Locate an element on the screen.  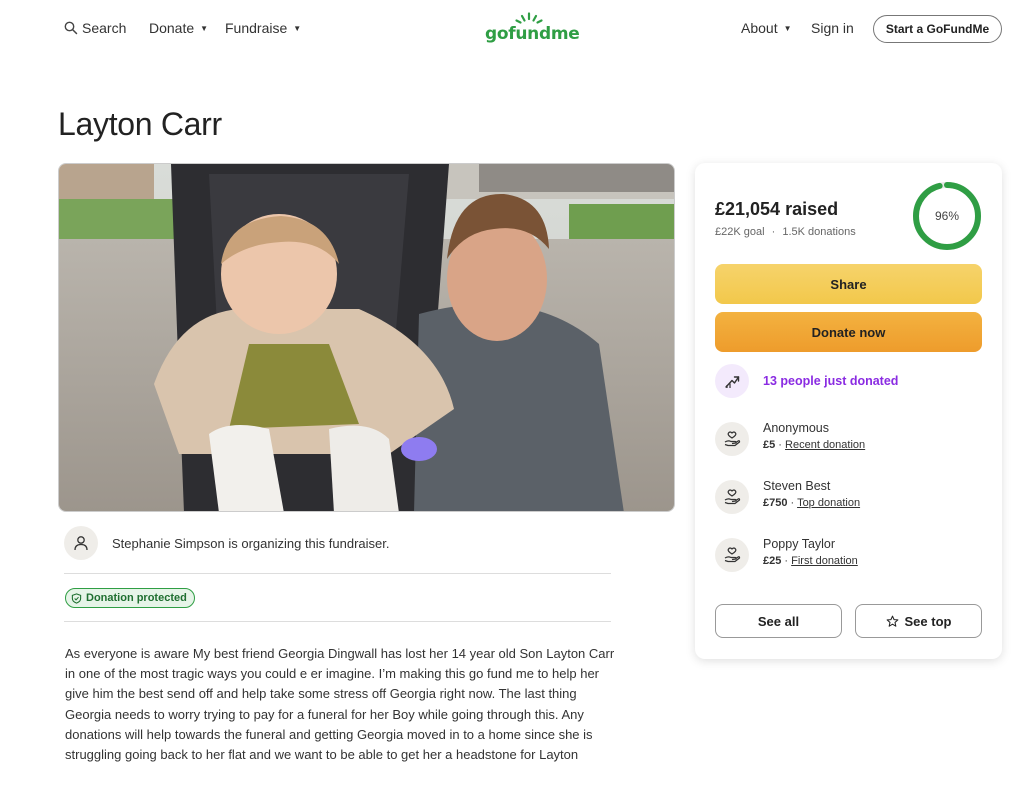
donor-name: Anonymous is located at coordinates (796, 428).